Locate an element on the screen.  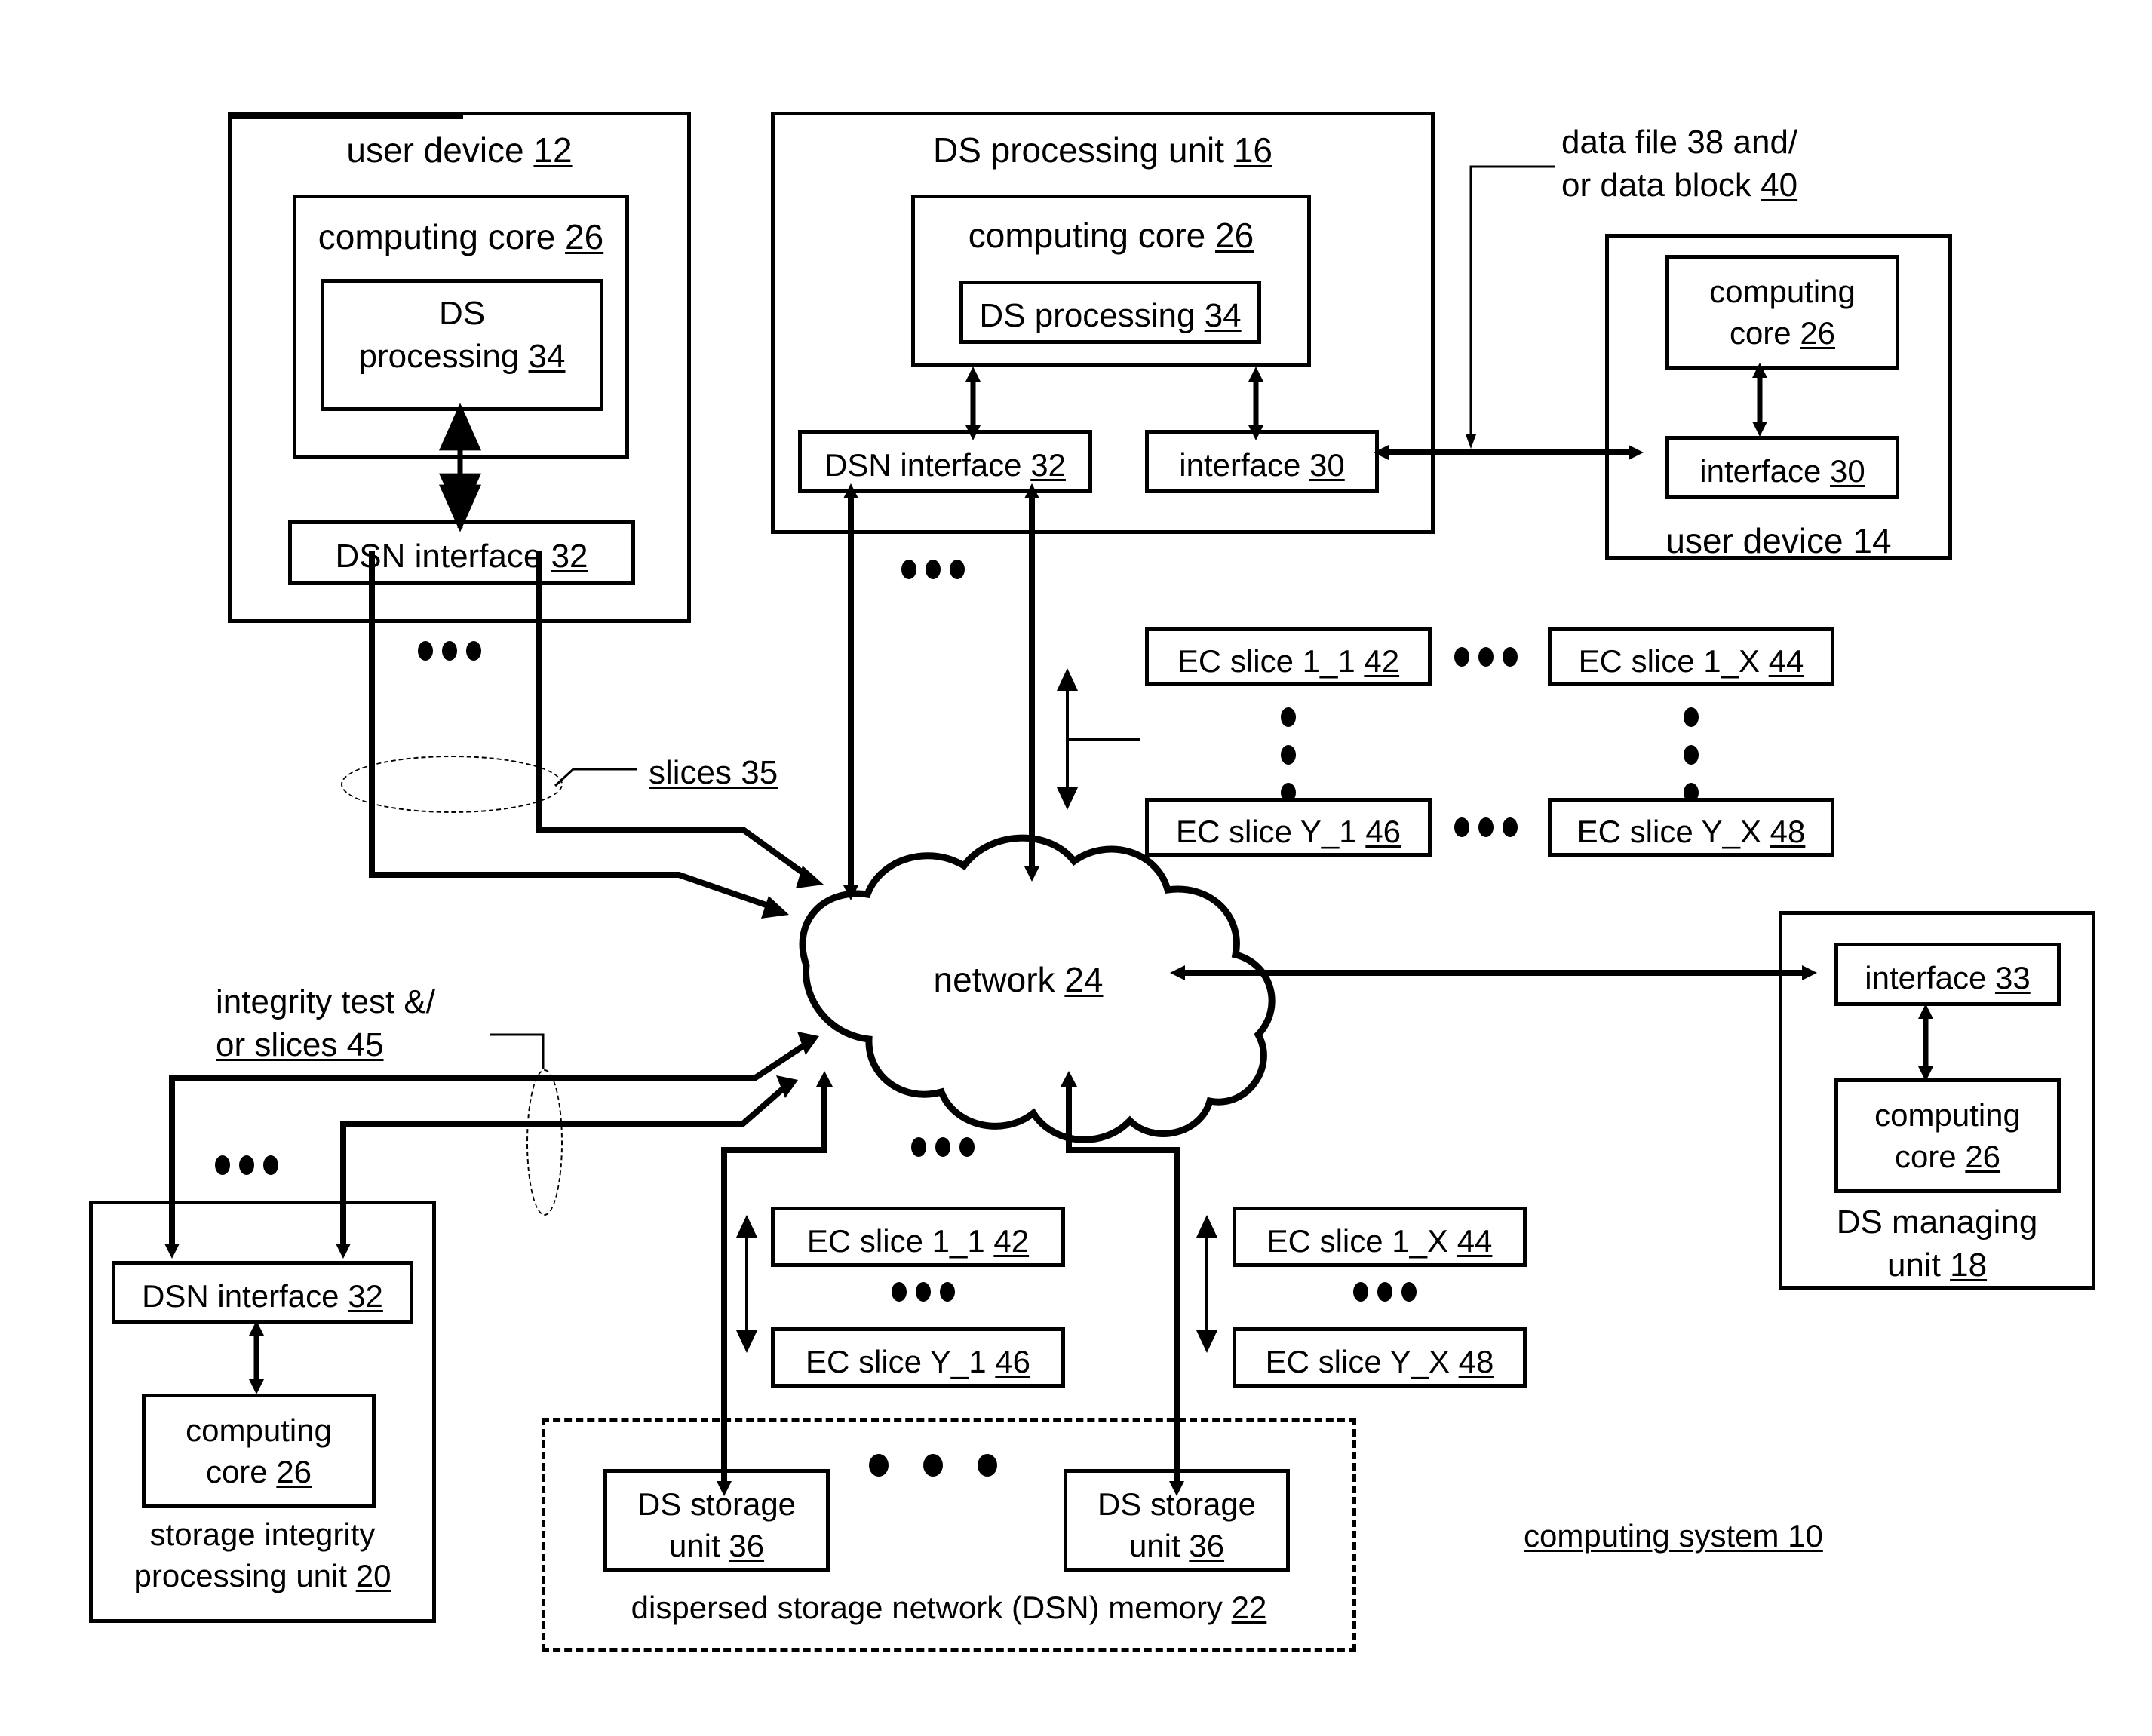
dsn-interface-32-ds16-label: DSN interface 32 is located at coordinates (945, 465).